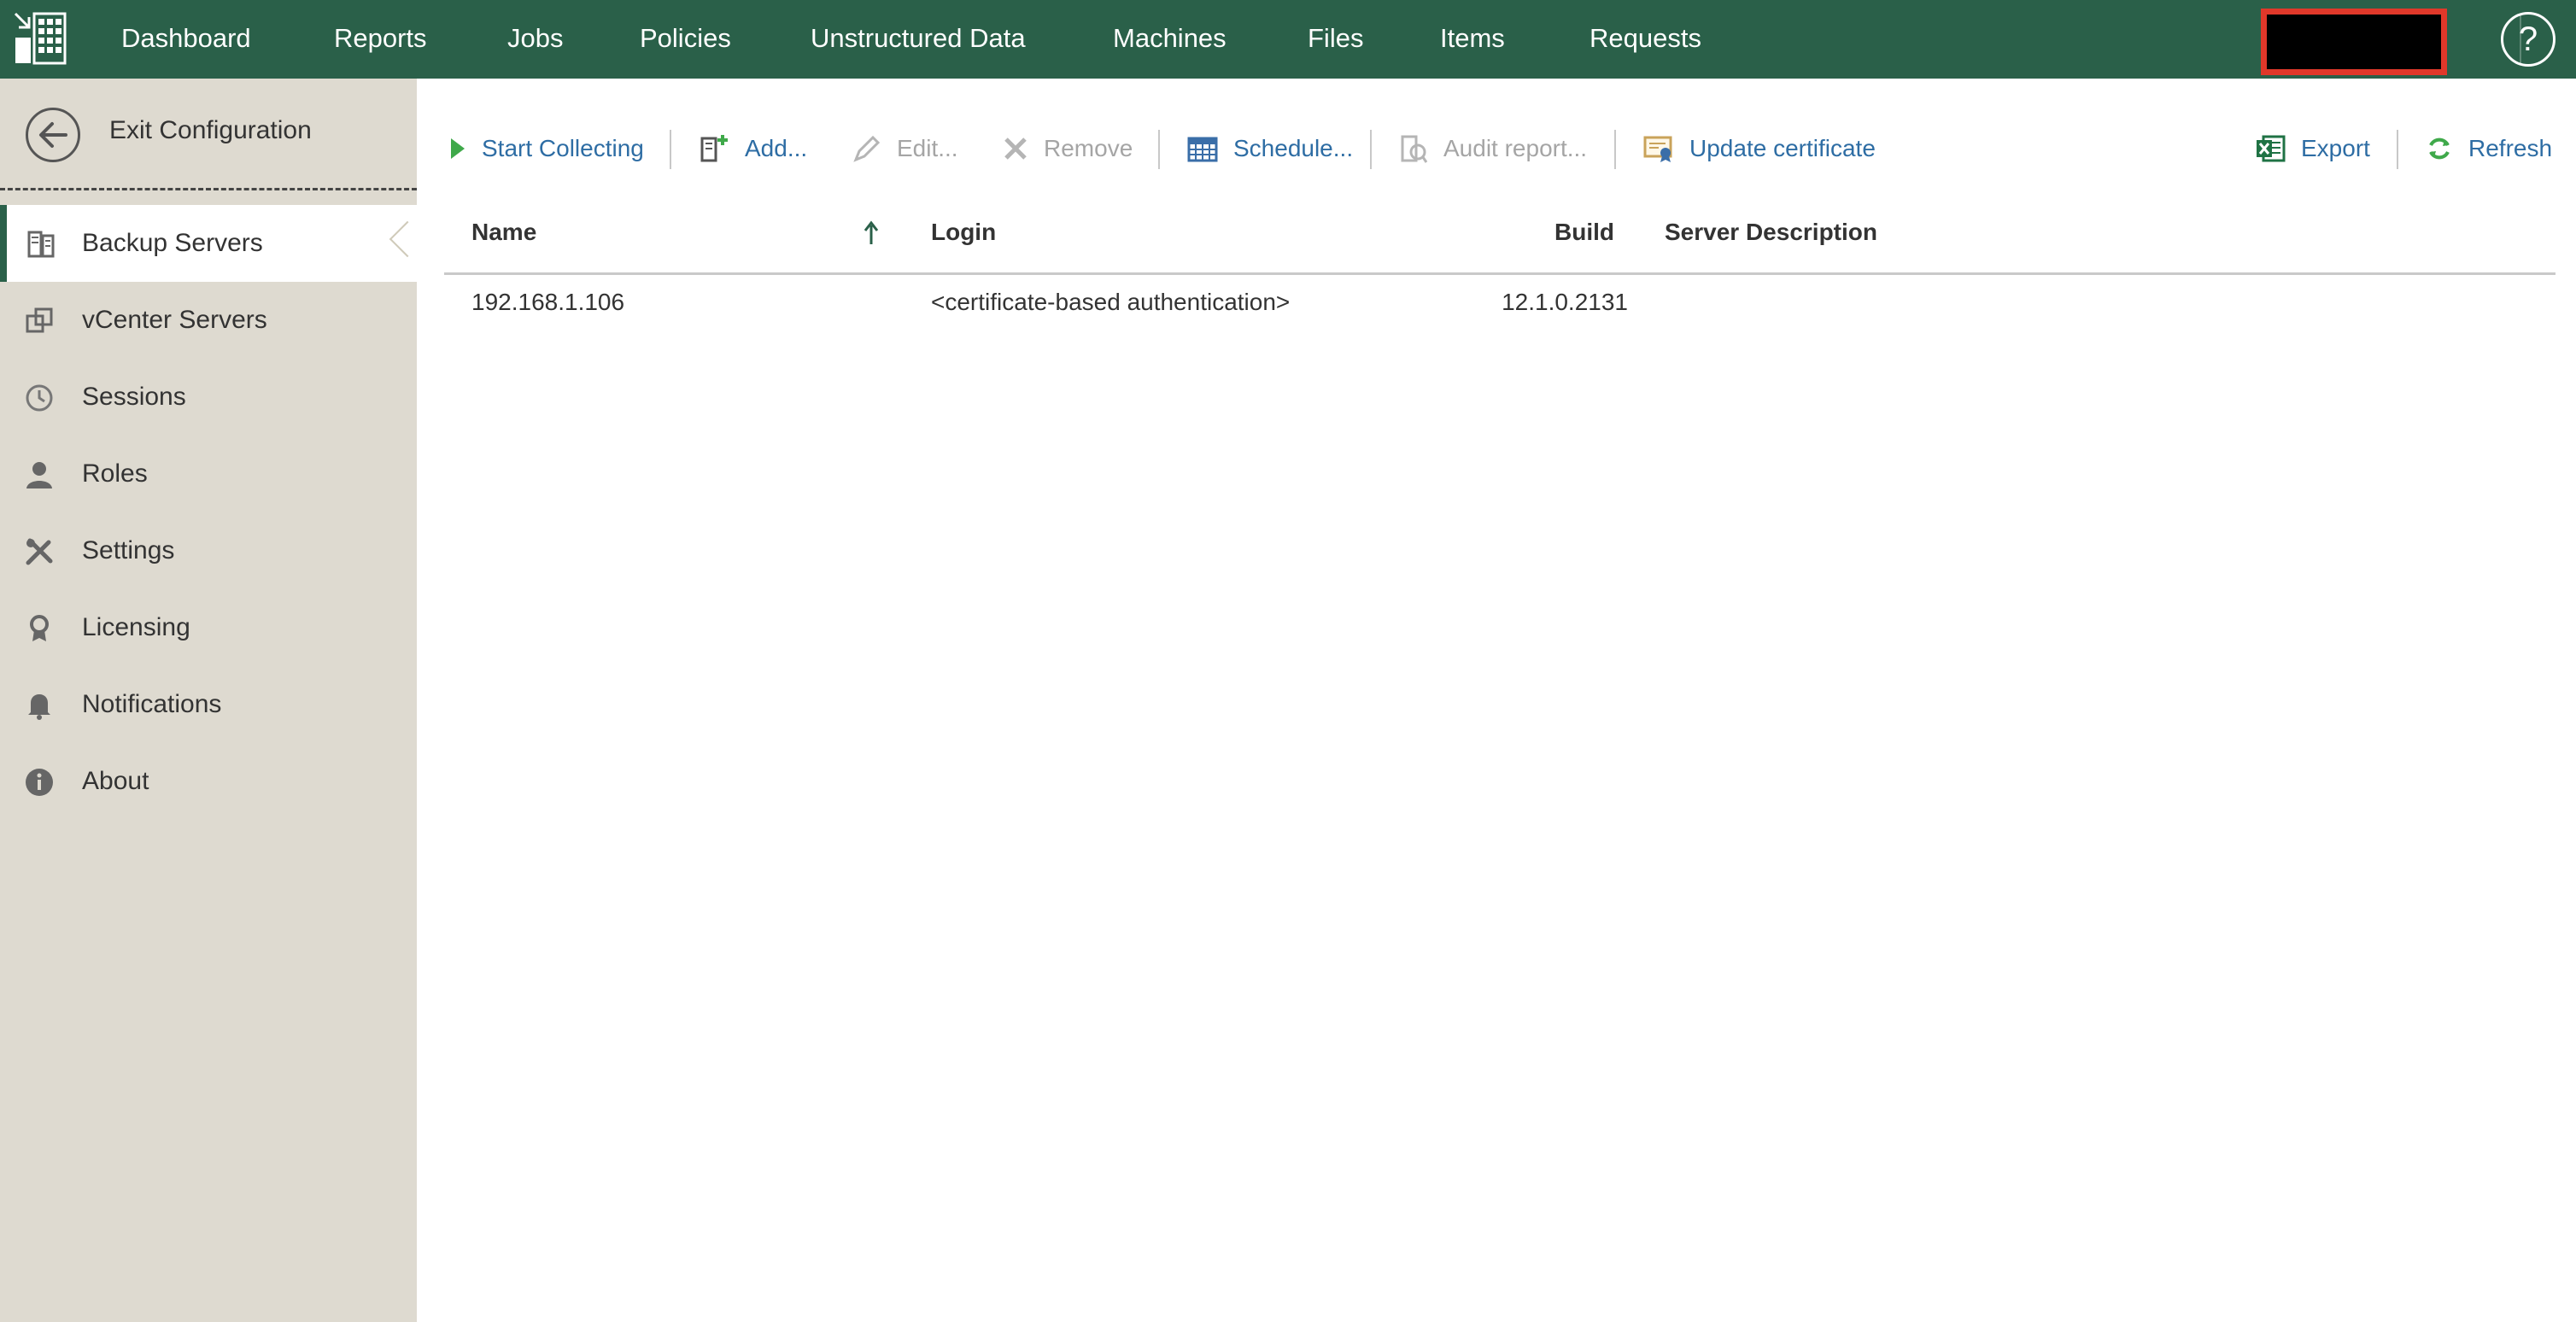 This screenshot has height=1322, width=2576. What do you see at coordinates (2439, 148) in the screenshot?
I see `refresh-icon` at bounding box center [2439, 148].